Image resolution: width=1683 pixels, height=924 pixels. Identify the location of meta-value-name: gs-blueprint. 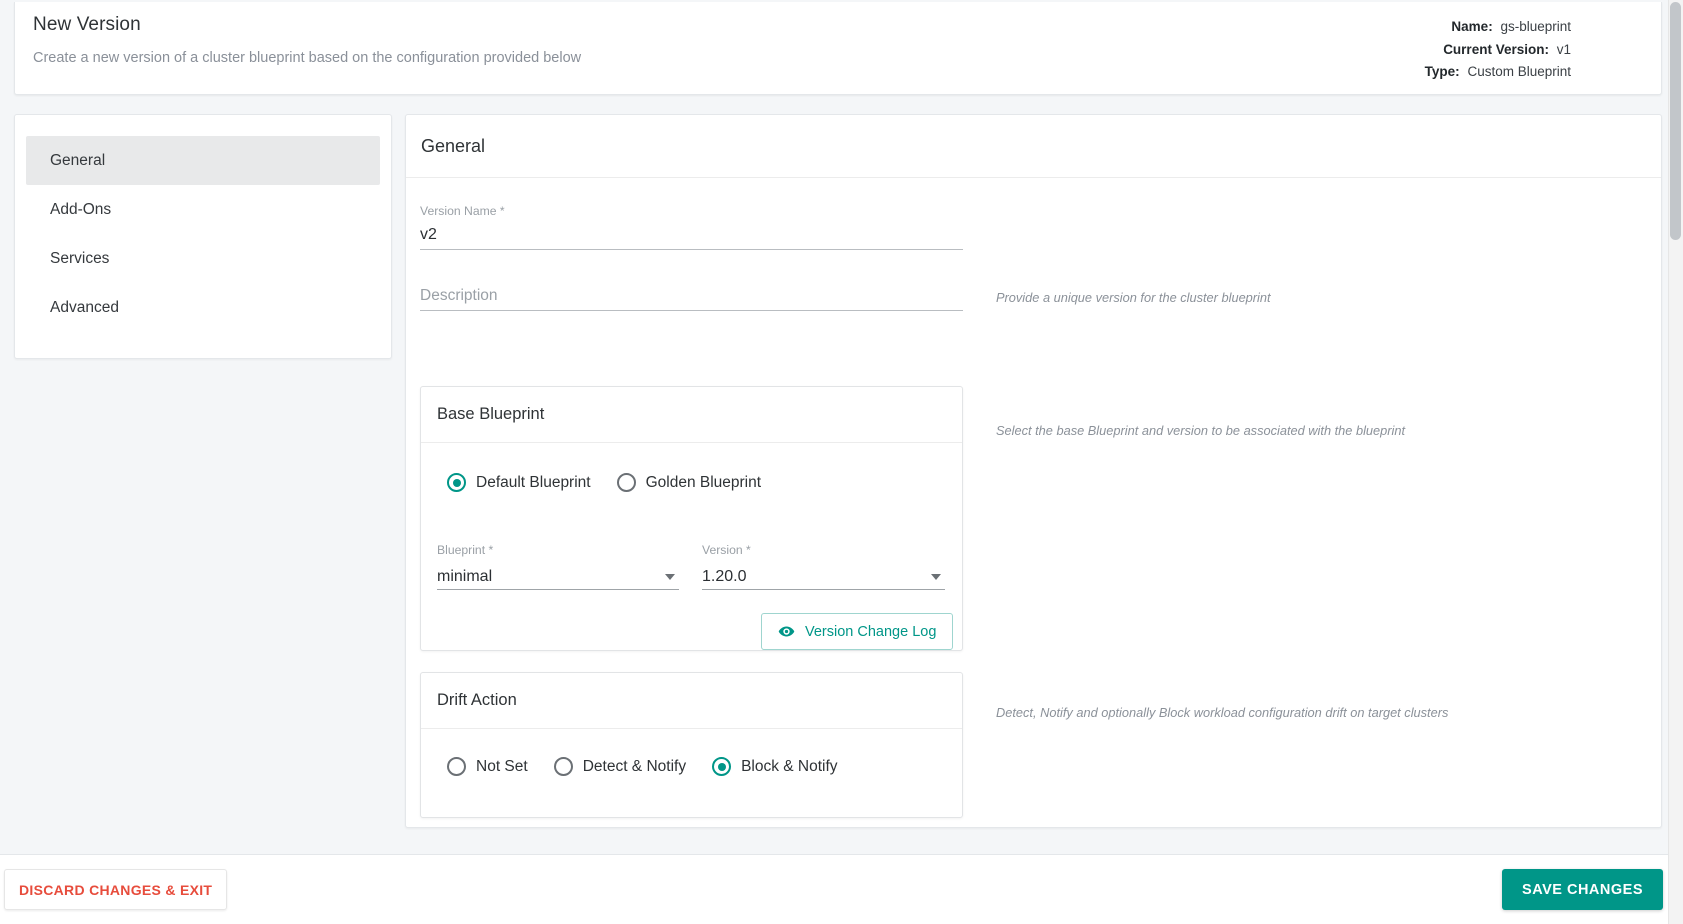
(1535, 26).